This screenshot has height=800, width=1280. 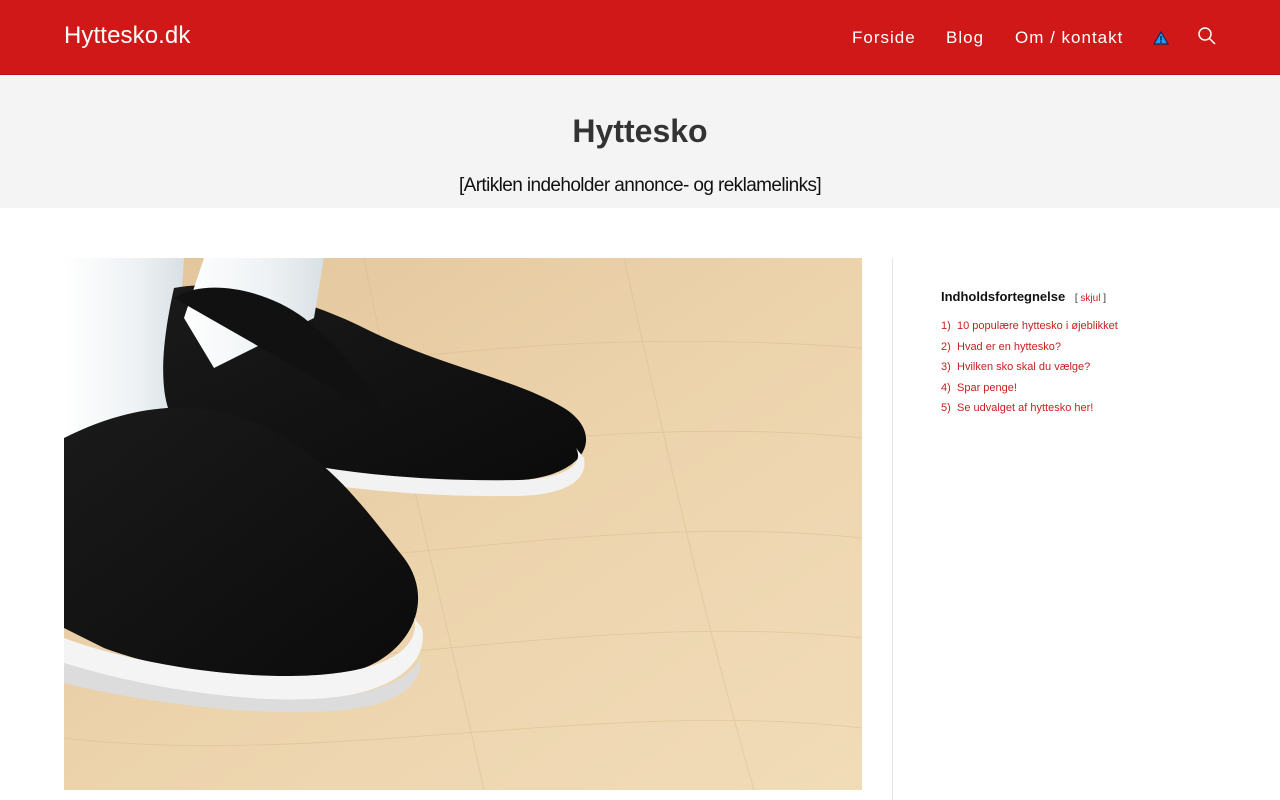 I want to click on nav-forside: Forside, so click(x=884, y=38).